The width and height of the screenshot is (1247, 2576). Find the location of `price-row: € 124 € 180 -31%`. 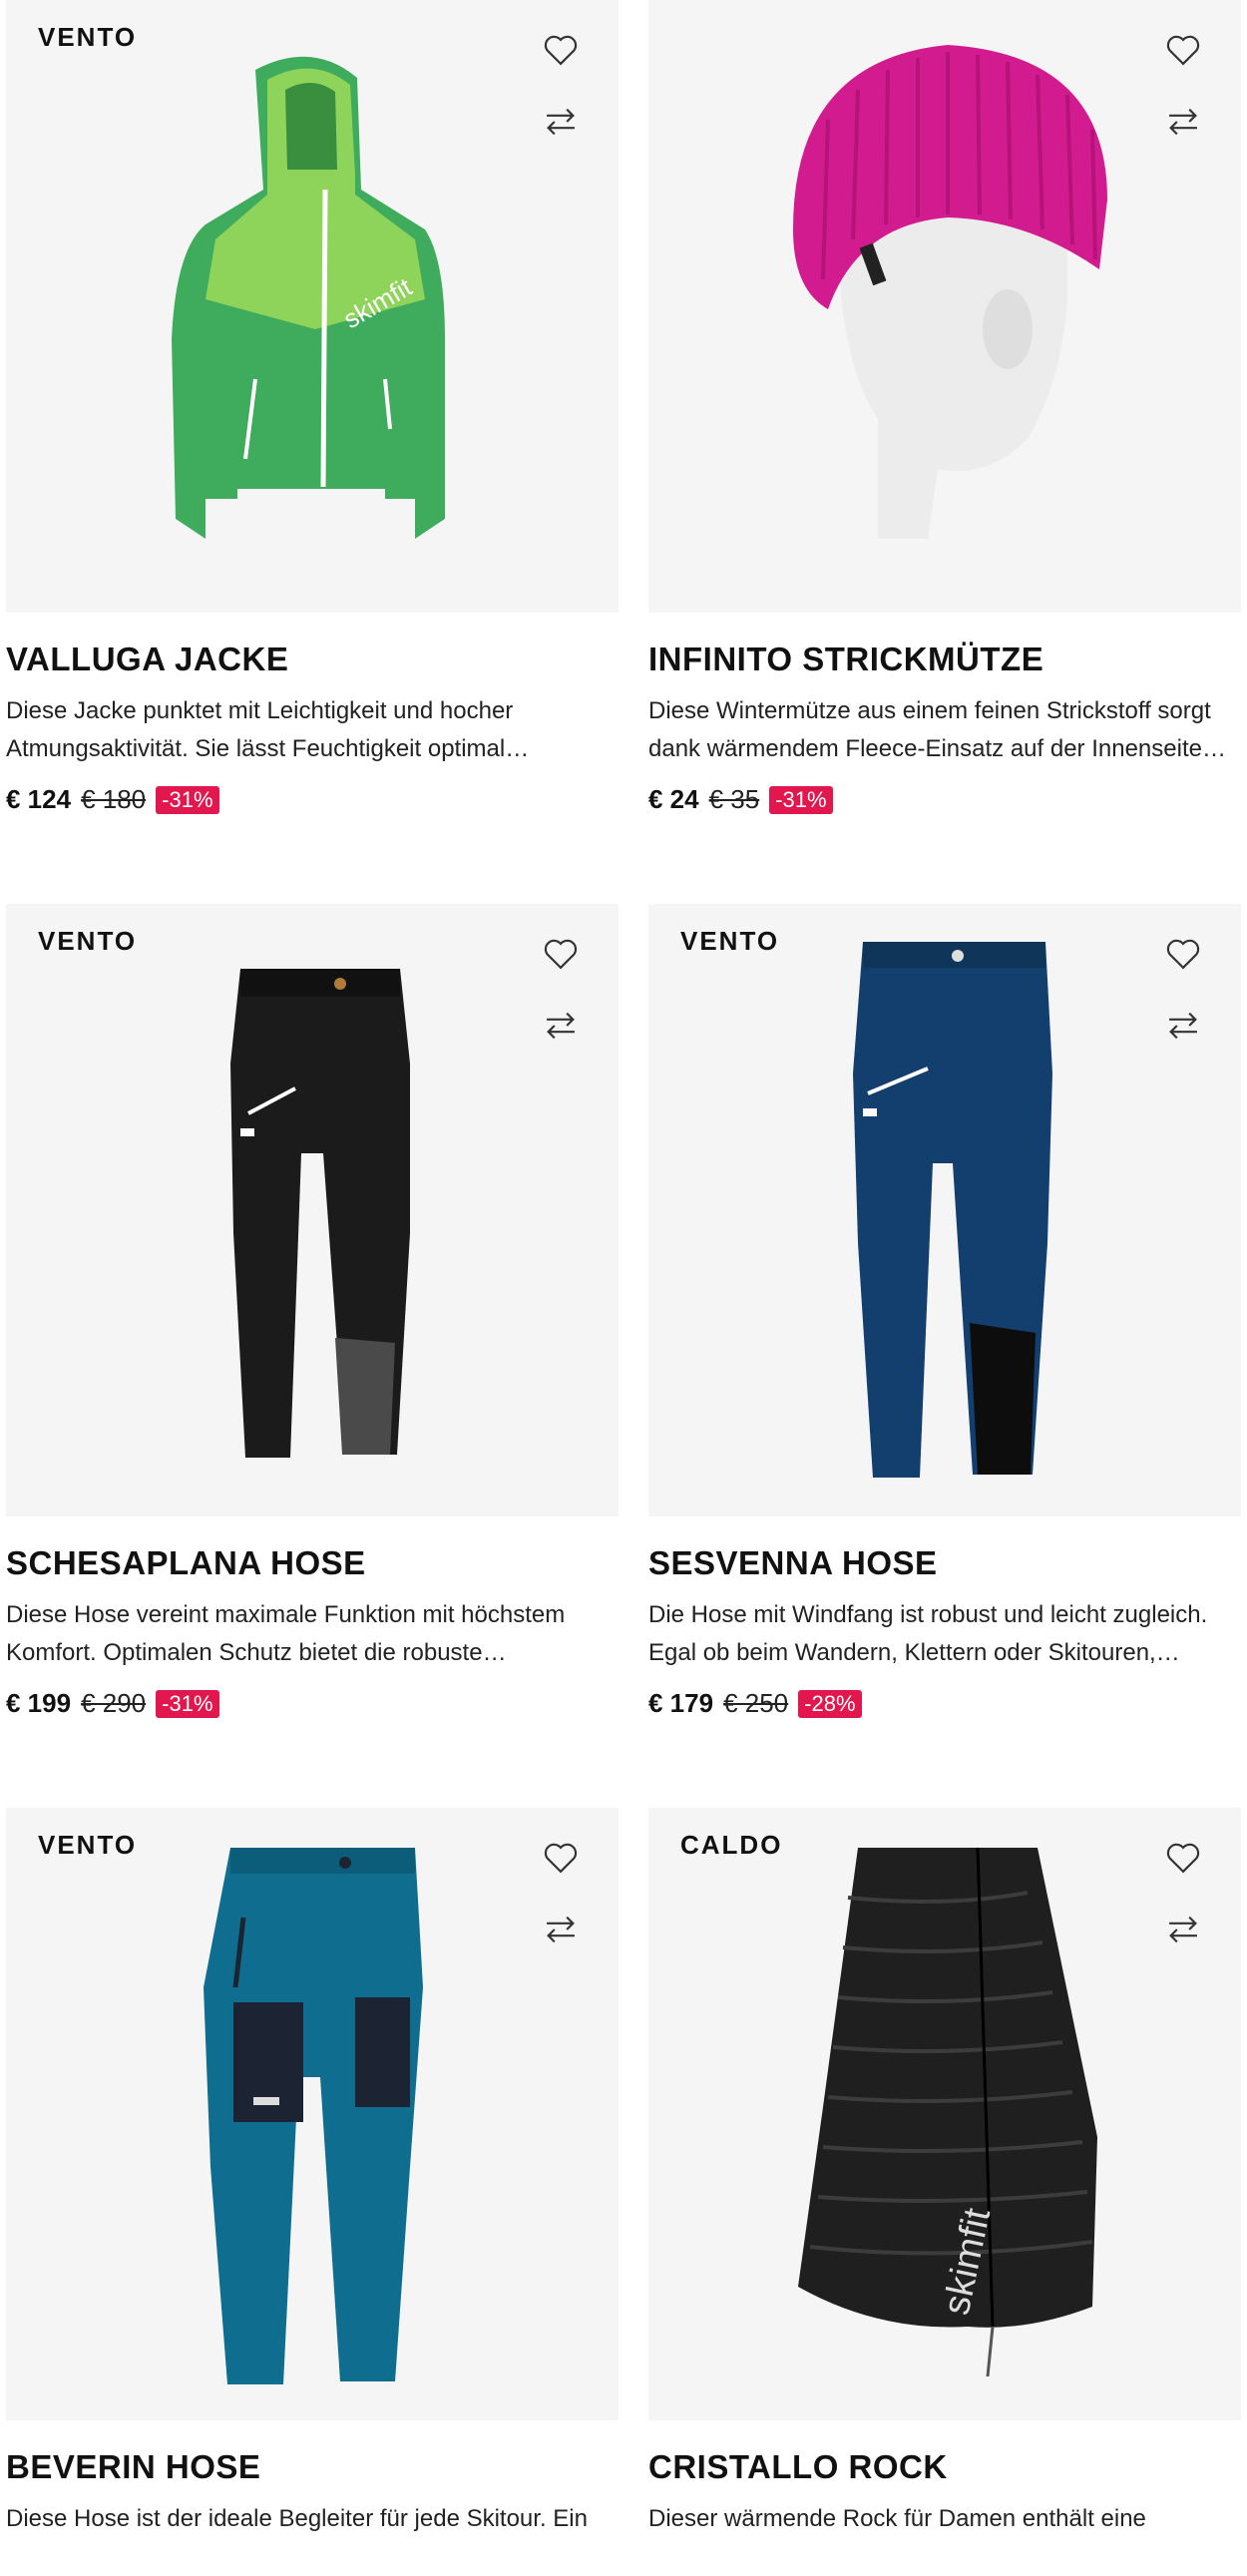

price-row: € 124 € 180 -31% is located at coordinates (315, 799).